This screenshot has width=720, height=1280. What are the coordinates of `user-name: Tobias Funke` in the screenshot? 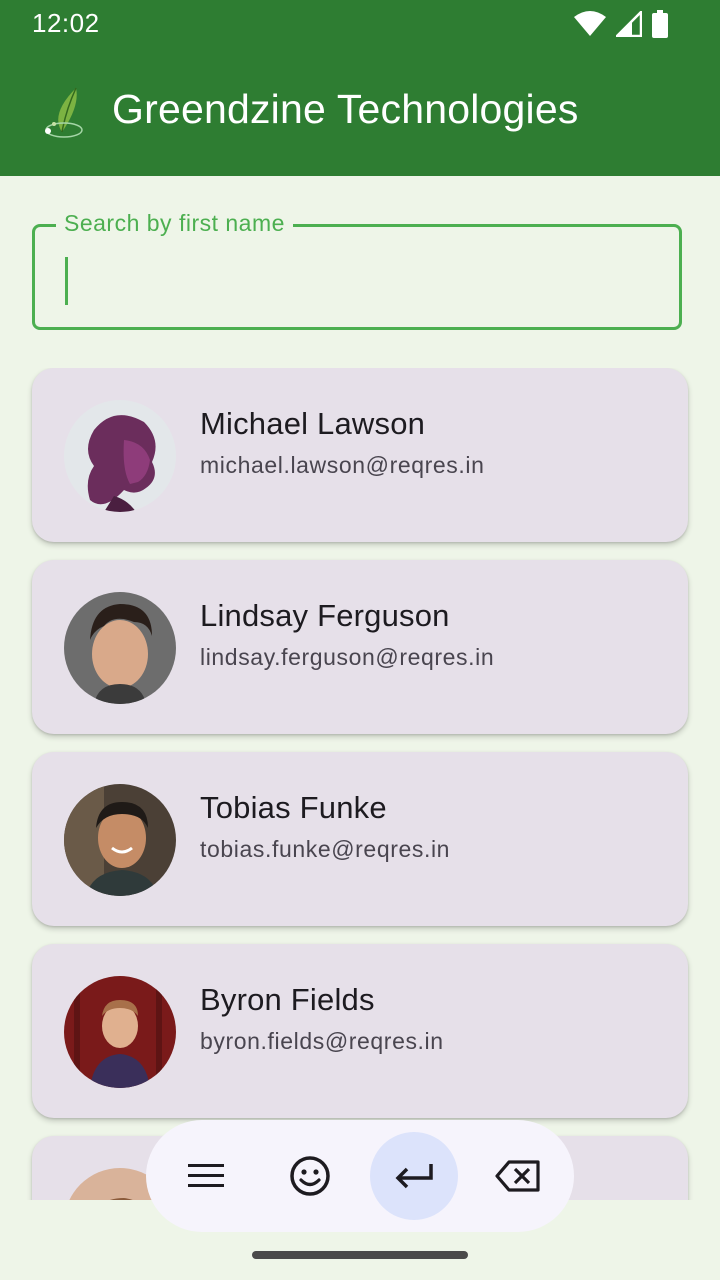 It's located at (293, 807).